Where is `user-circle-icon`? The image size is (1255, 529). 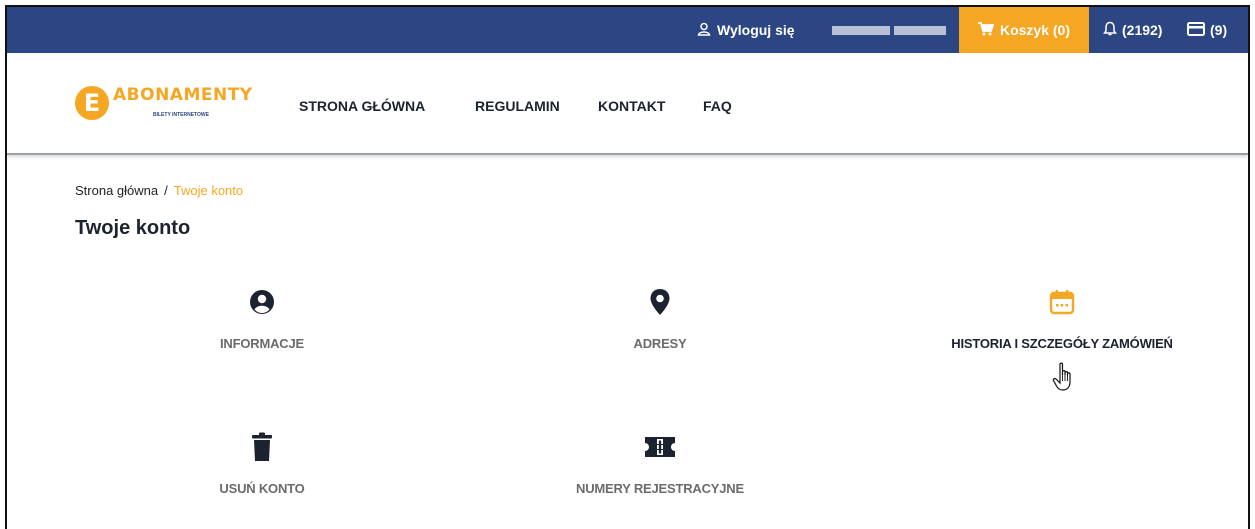 user-circle-icon is located at coordinates (262, 302).